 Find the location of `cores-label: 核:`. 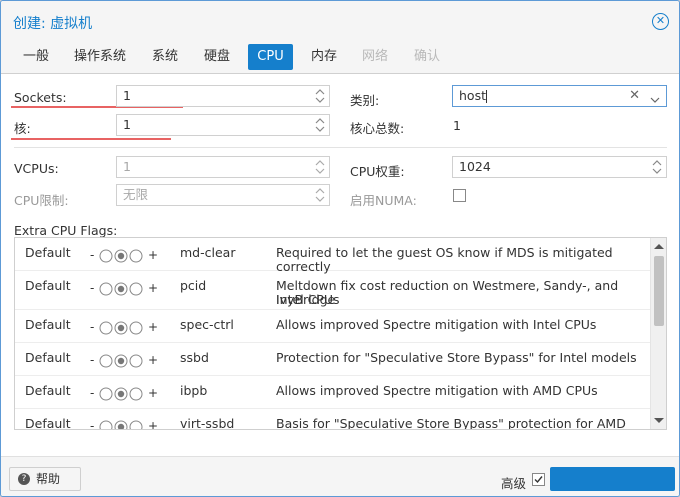

cores-label: 核: is located at coordinates (22, 128).